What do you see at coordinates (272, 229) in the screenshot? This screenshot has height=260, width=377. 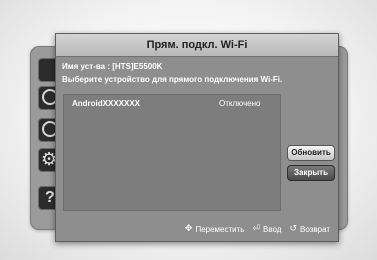 I see `enter-hint-label: Ввод` at bounding box center [272, 229].